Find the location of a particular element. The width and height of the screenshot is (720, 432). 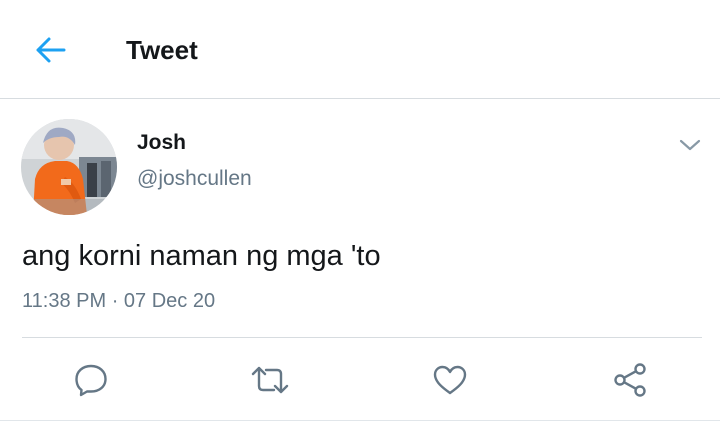

author-handle: @joshcullen is located at coordinates (194, 179).